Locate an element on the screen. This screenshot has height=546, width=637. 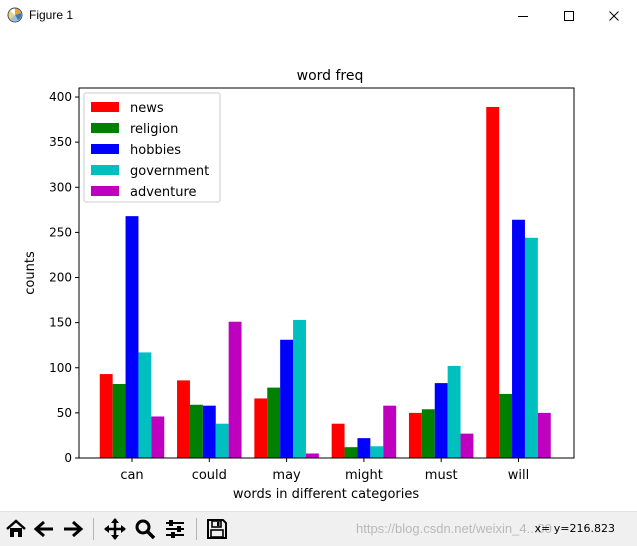
legend-label-government: government is located at coordinates (169, 171).